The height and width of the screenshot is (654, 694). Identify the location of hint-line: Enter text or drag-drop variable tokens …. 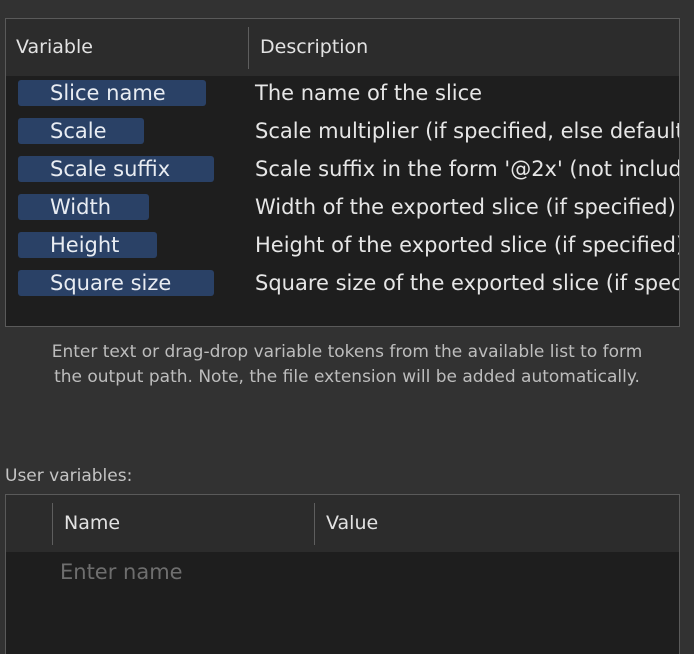
(347, 352).